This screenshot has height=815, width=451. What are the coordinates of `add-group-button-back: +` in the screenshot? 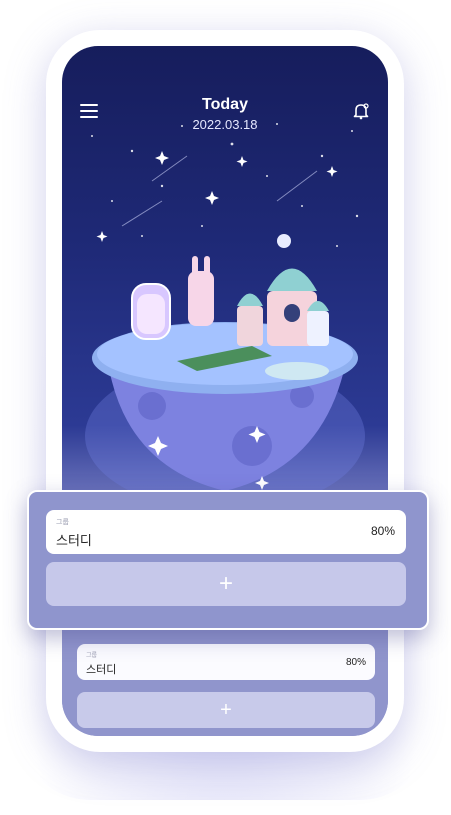 It's located at (226, 710).